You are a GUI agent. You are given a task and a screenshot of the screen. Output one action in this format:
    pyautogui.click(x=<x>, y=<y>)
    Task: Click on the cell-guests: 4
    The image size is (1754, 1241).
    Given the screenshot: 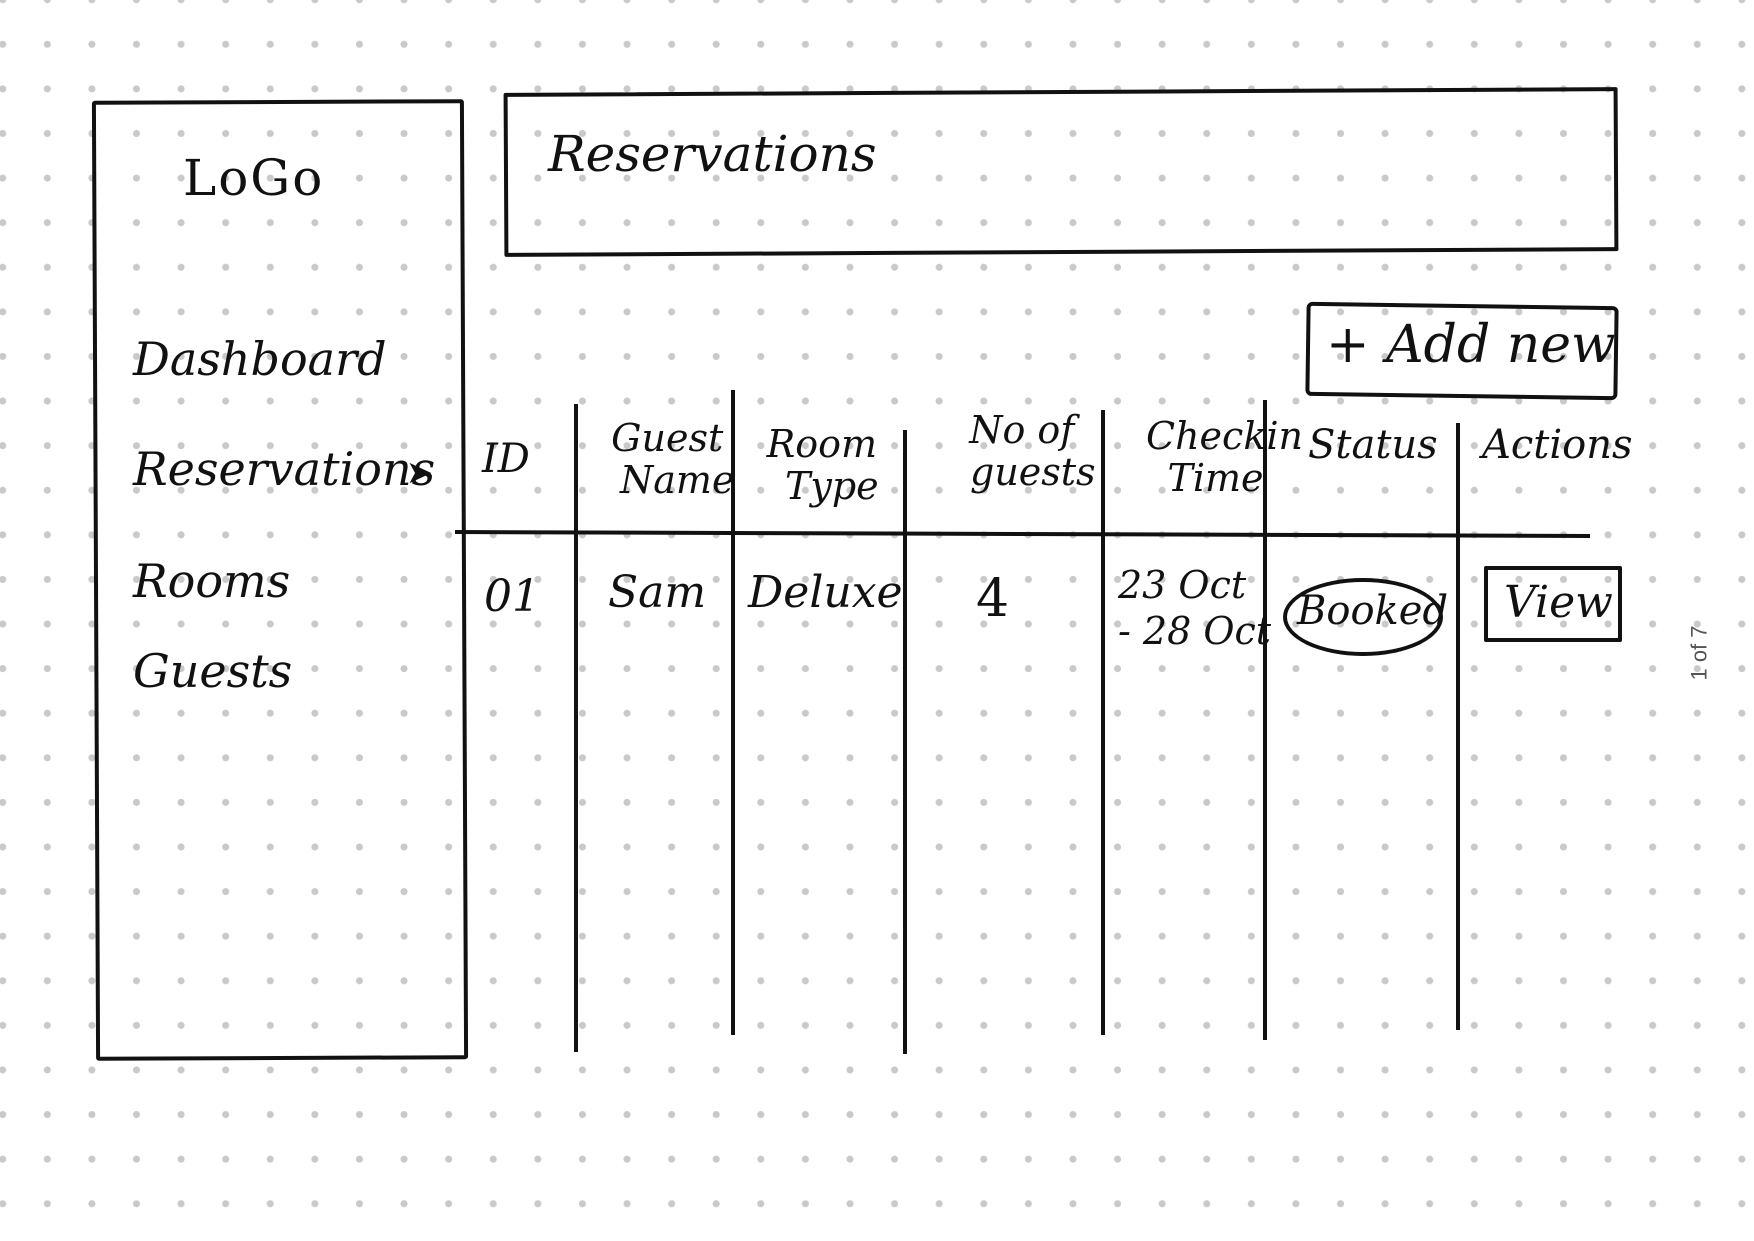 What is the action you would take?
    pyautogui.click(x=993, y=599)
    